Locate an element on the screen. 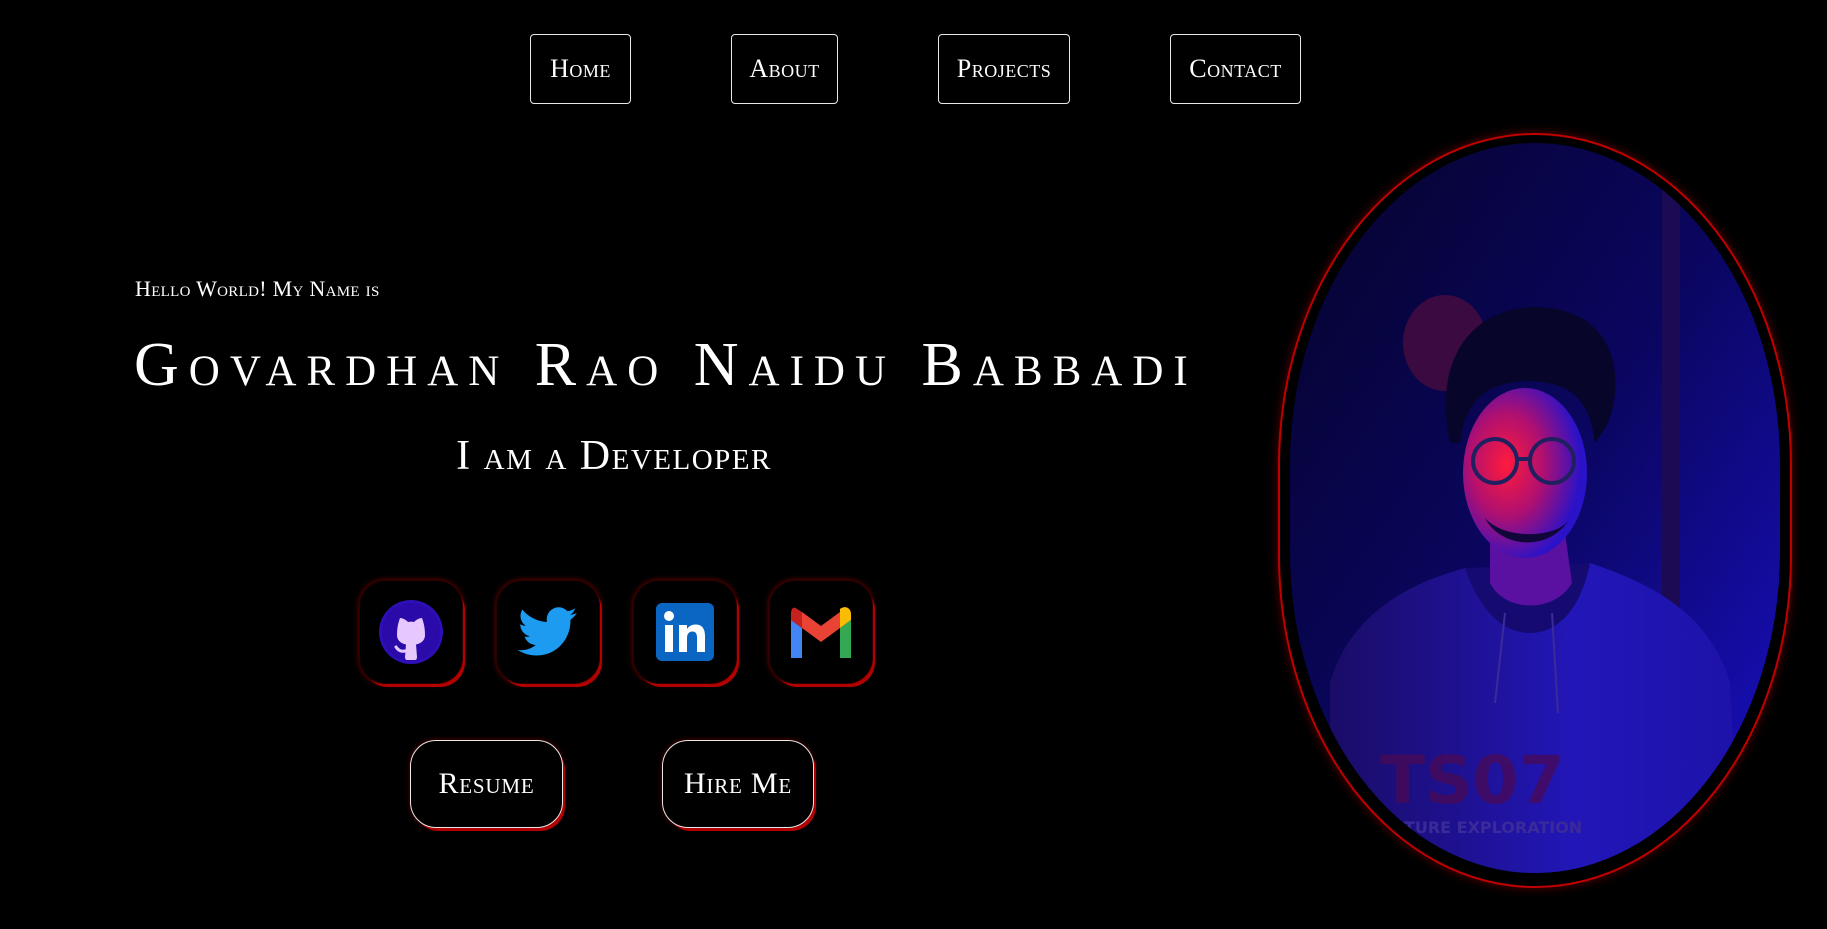 This screenshot has height=929, width=1827. gmail-link is located at coordinates (821, 632).